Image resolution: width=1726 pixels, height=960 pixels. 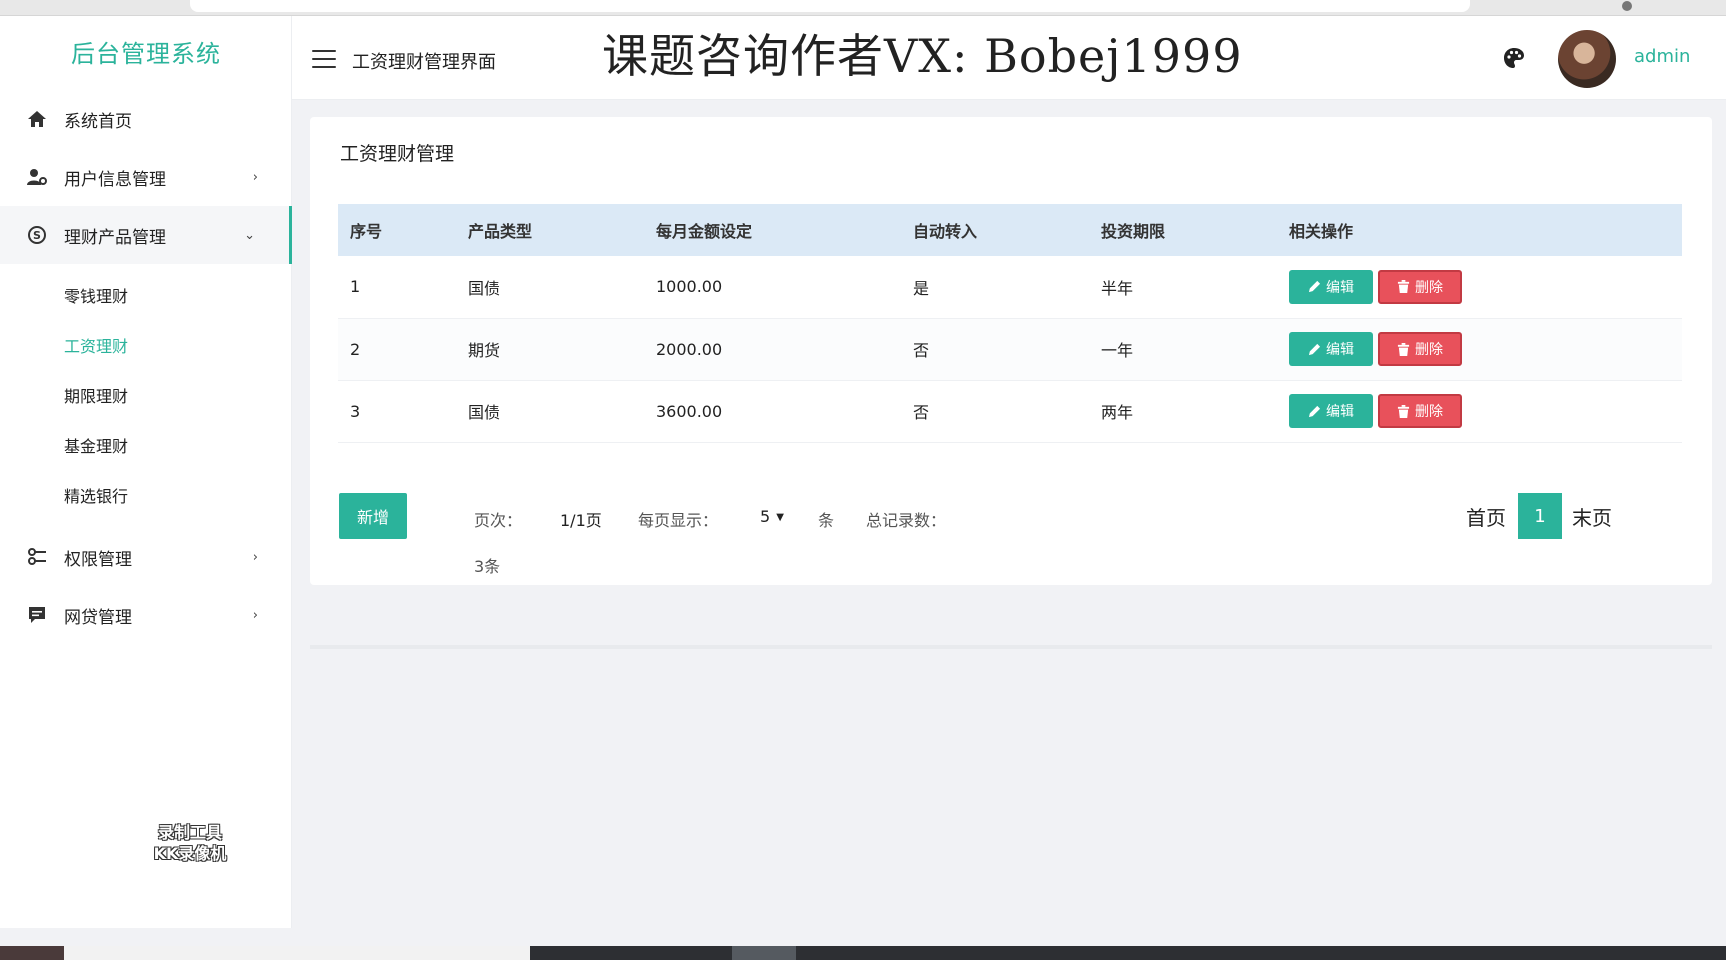 I want to click on brand-title: 后台管理系统, so click(x=146, y=54).